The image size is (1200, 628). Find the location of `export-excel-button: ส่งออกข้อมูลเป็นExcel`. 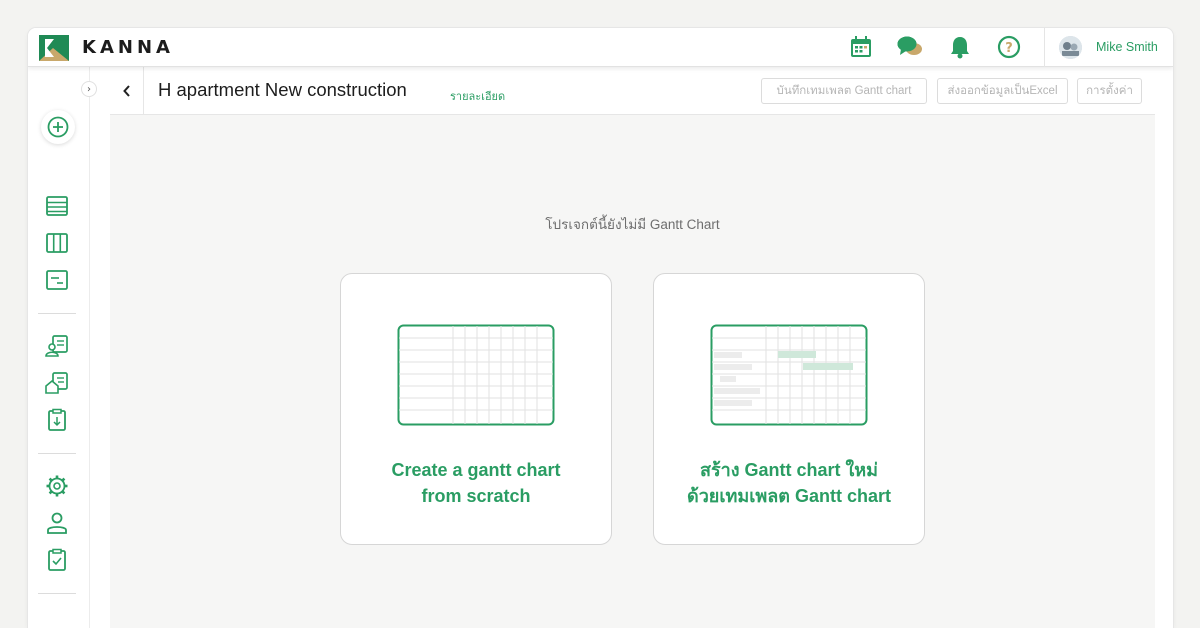

export-excel-button: ส่งออกข้อมูลเป็นExcel is located at coordinates (1002, 91).